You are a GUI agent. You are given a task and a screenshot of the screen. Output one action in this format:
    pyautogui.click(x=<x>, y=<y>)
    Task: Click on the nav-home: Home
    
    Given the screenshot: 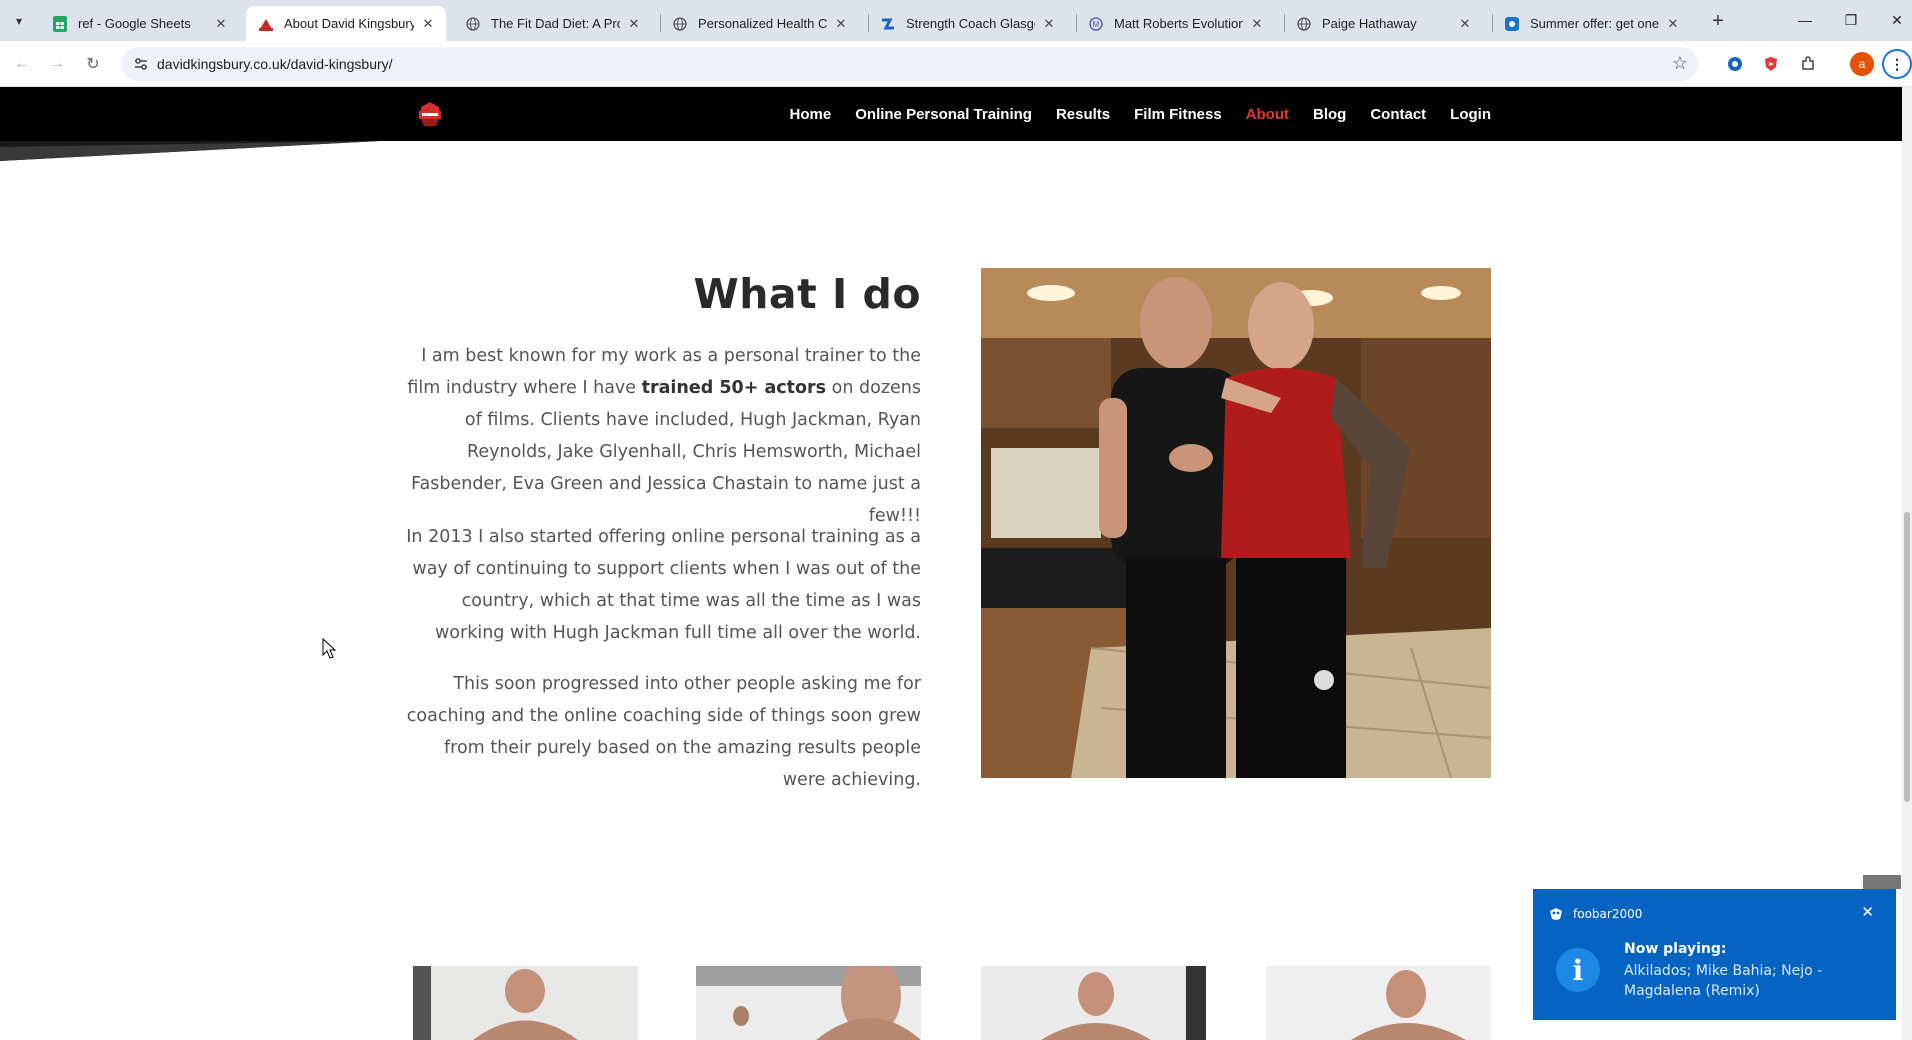 What is the action you would take?
    pyautogui.click(x=811, y=114)
    